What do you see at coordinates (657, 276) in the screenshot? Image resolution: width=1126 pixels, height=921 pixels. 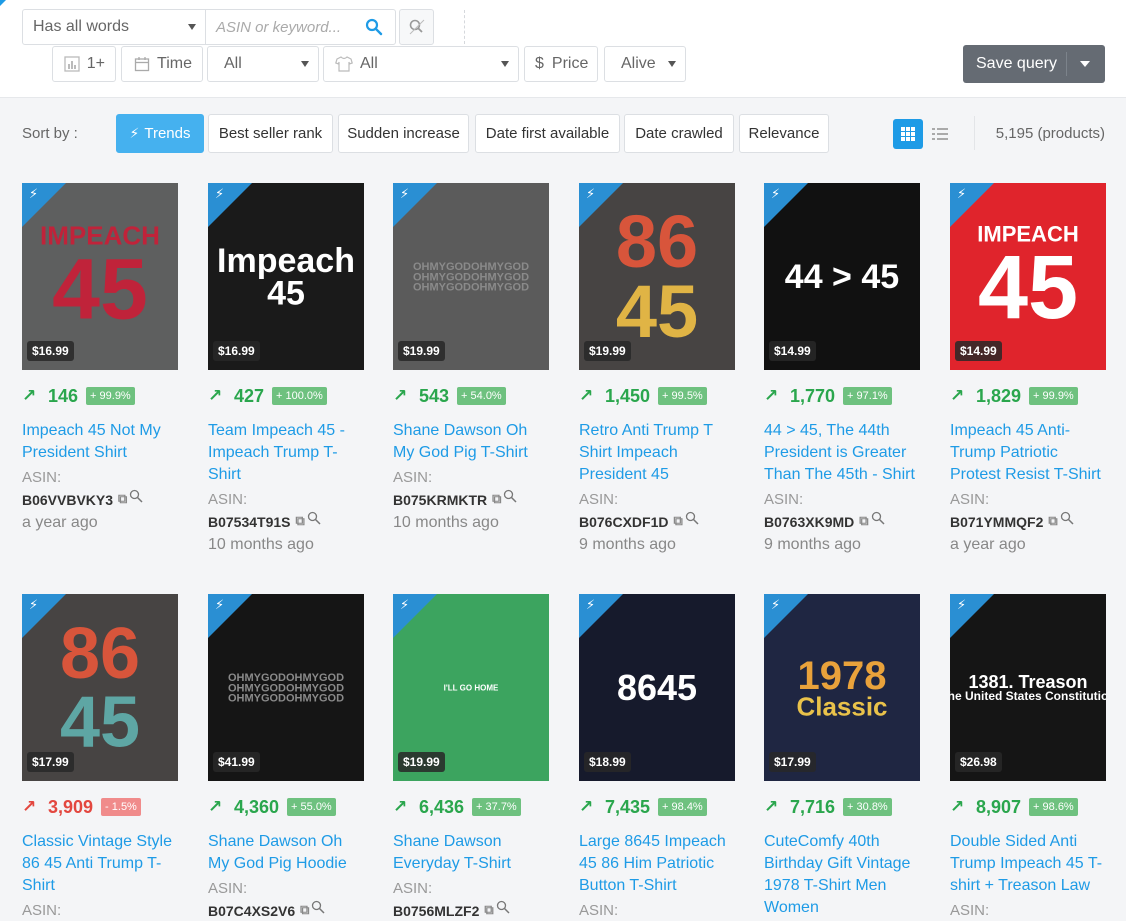 I see `product-image: 86 45 ⚡ $19.99` at bounding box center [657, 276].